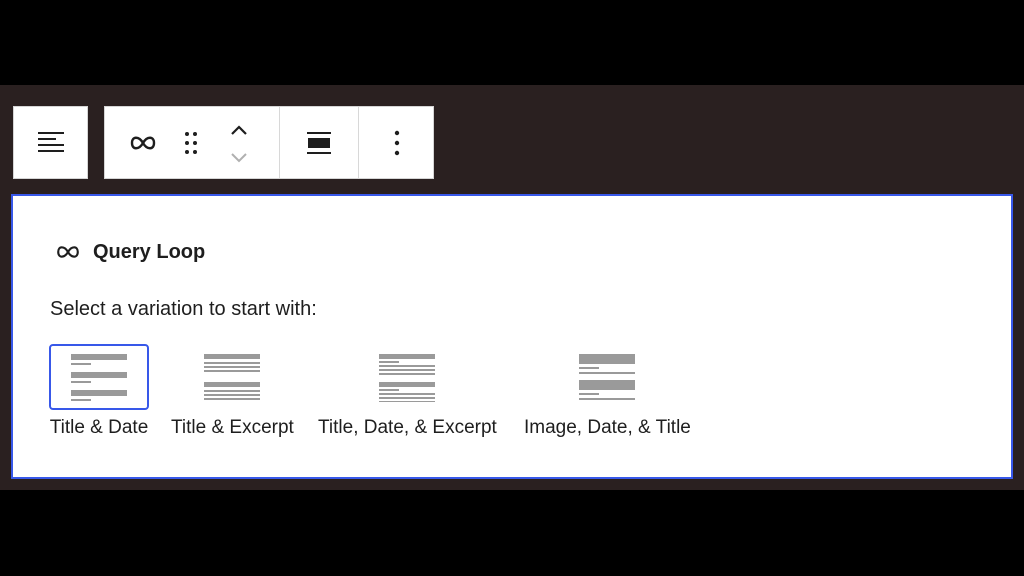 This screenshot has height=576, width=1024. I want to click on block-toolbar, so click(269, 142).